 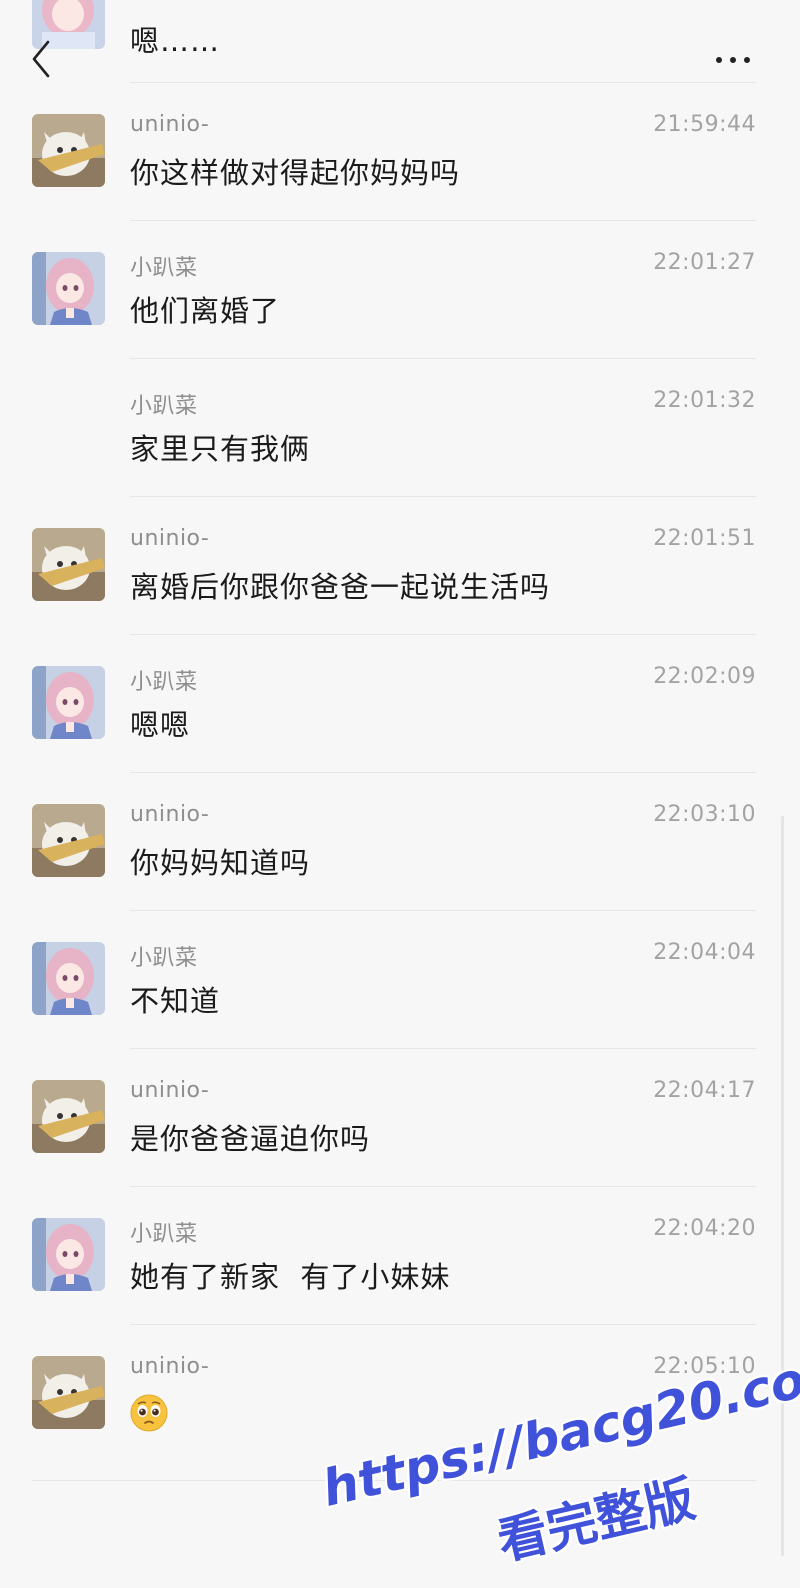 I want to click on message-text: 家里只有我俩, so click(x=220, y=449).